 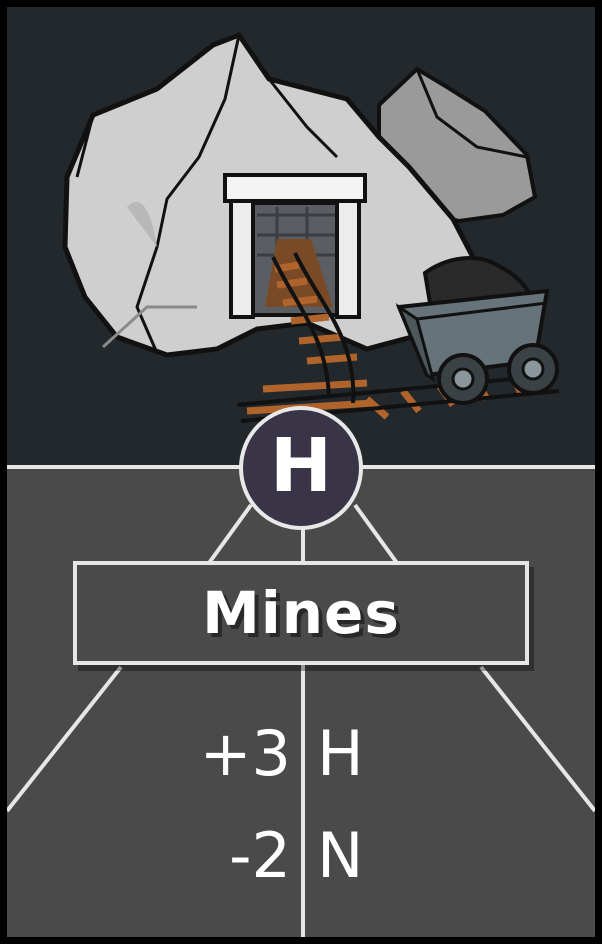 I want to click on effect-amount: -2, so click(x=260, y=855).